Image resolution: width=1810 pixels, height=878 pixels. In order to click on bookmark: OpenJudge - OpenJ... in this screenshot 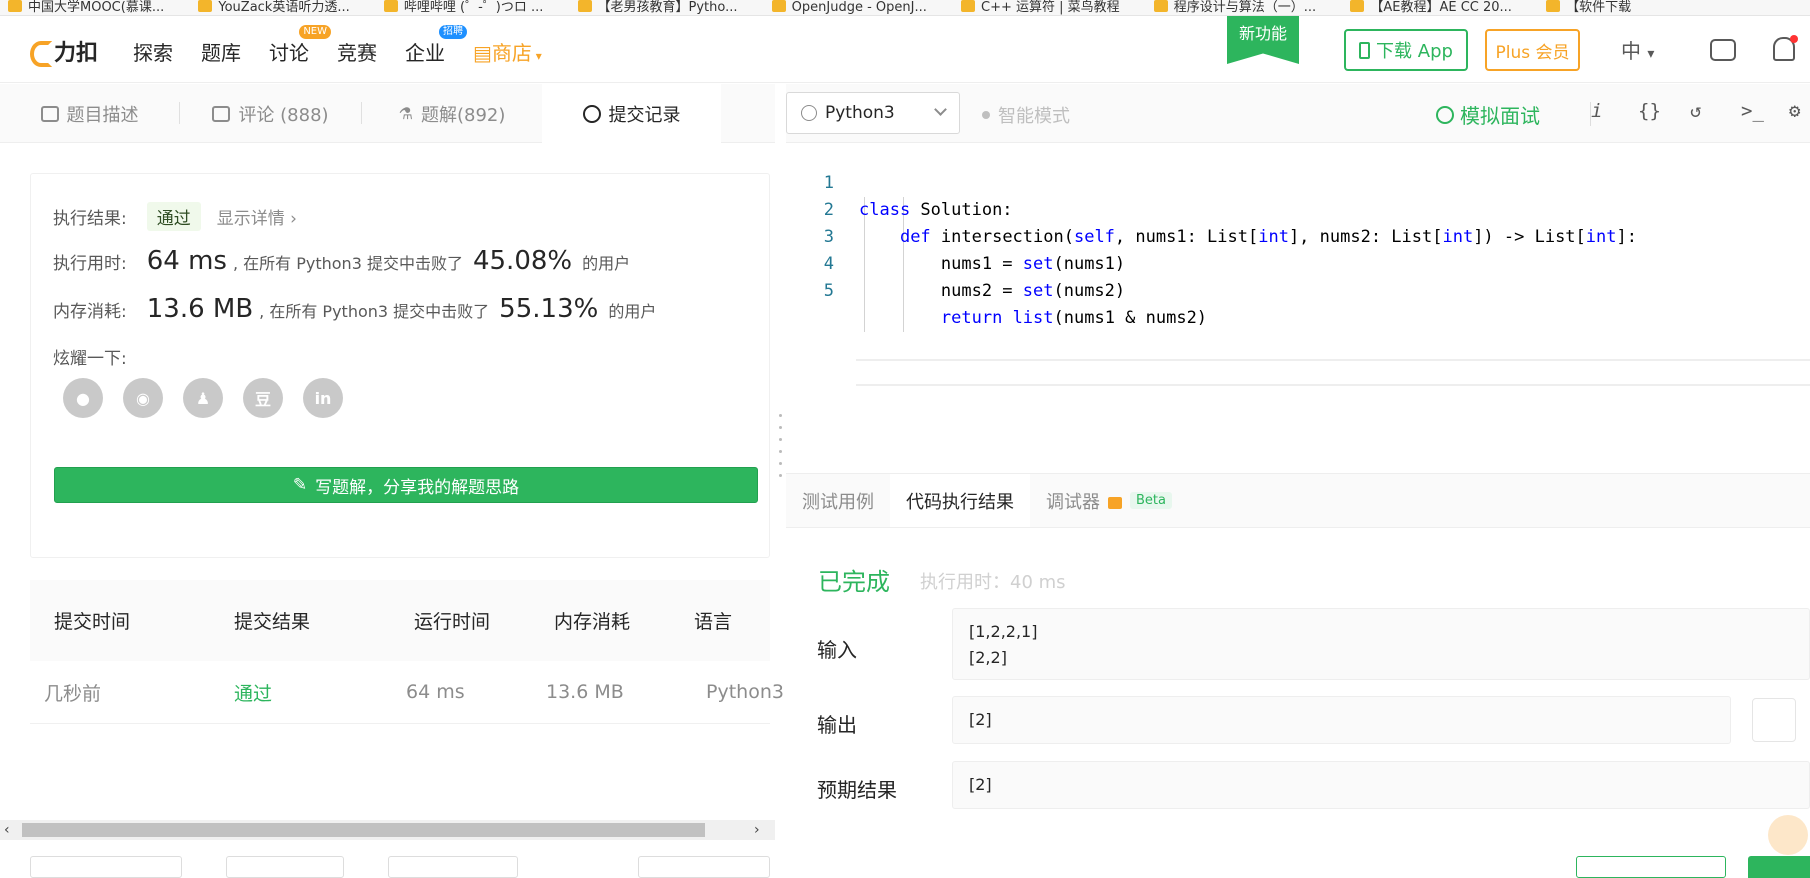, I will do `click(849, 7)`.